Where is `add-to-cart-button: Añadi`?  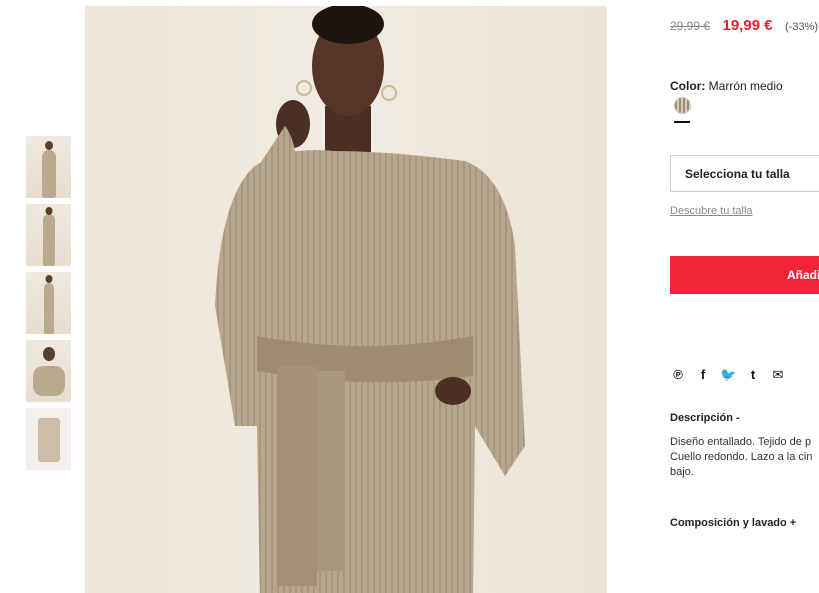 add-to-cart-button: Añadi is located at coordinates (744, 275).